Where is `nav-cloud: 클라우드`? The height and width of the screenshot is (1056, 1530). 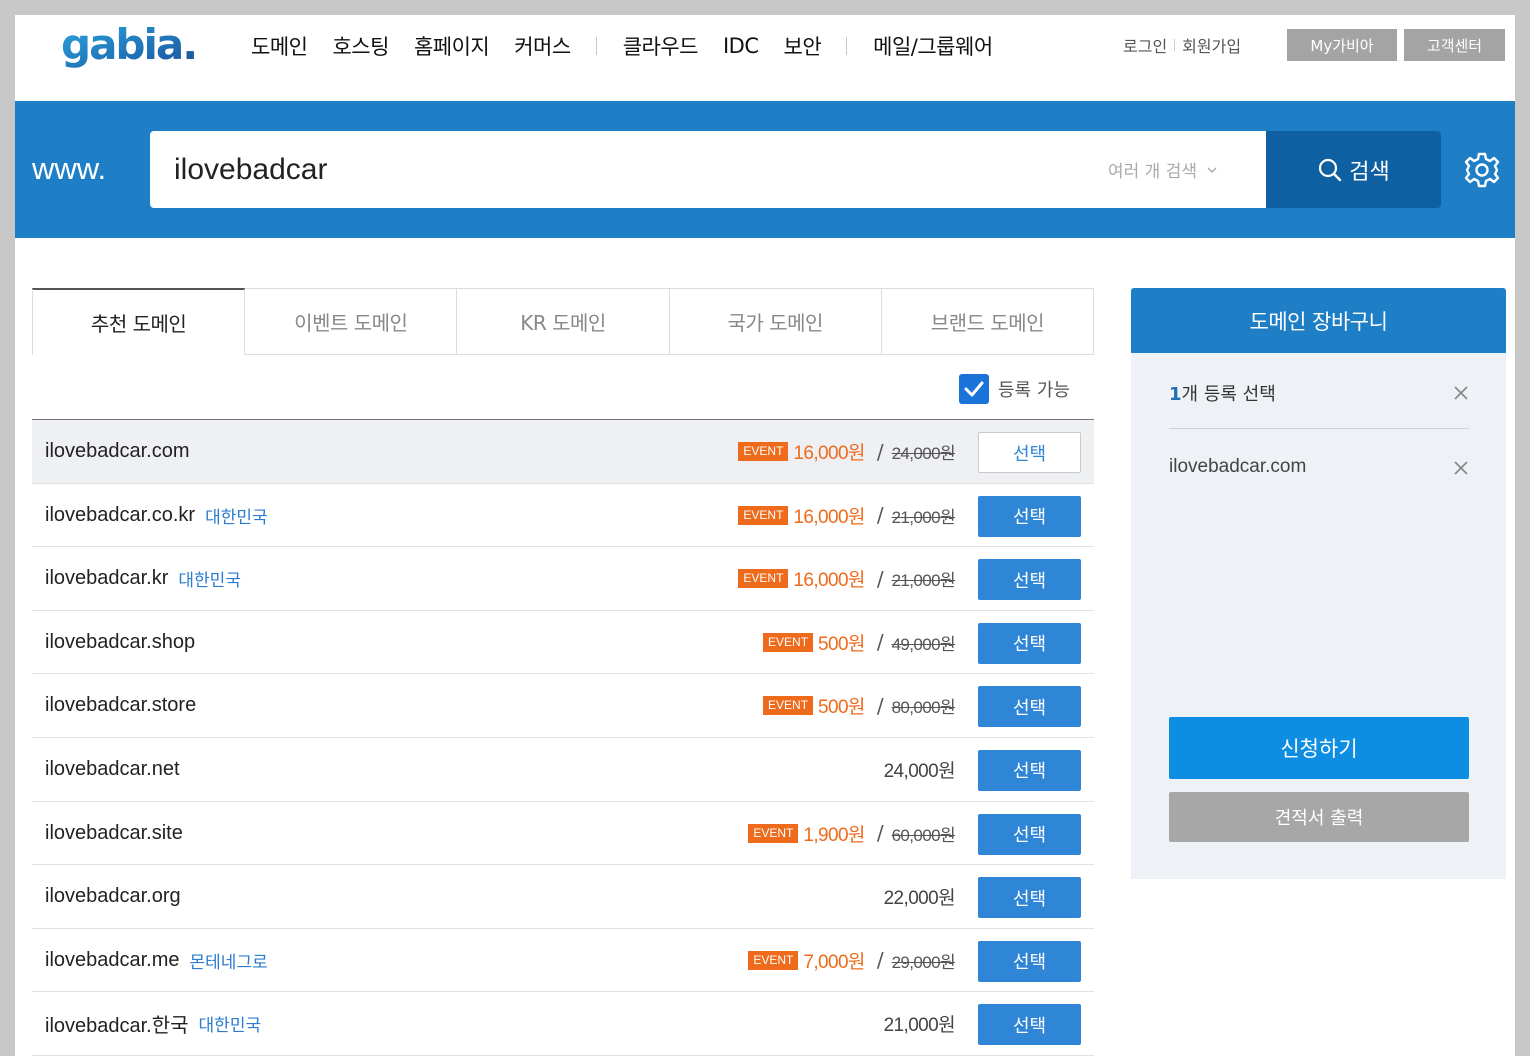 nav-cloud: 클라우드 is located at coordinates (661, 46).